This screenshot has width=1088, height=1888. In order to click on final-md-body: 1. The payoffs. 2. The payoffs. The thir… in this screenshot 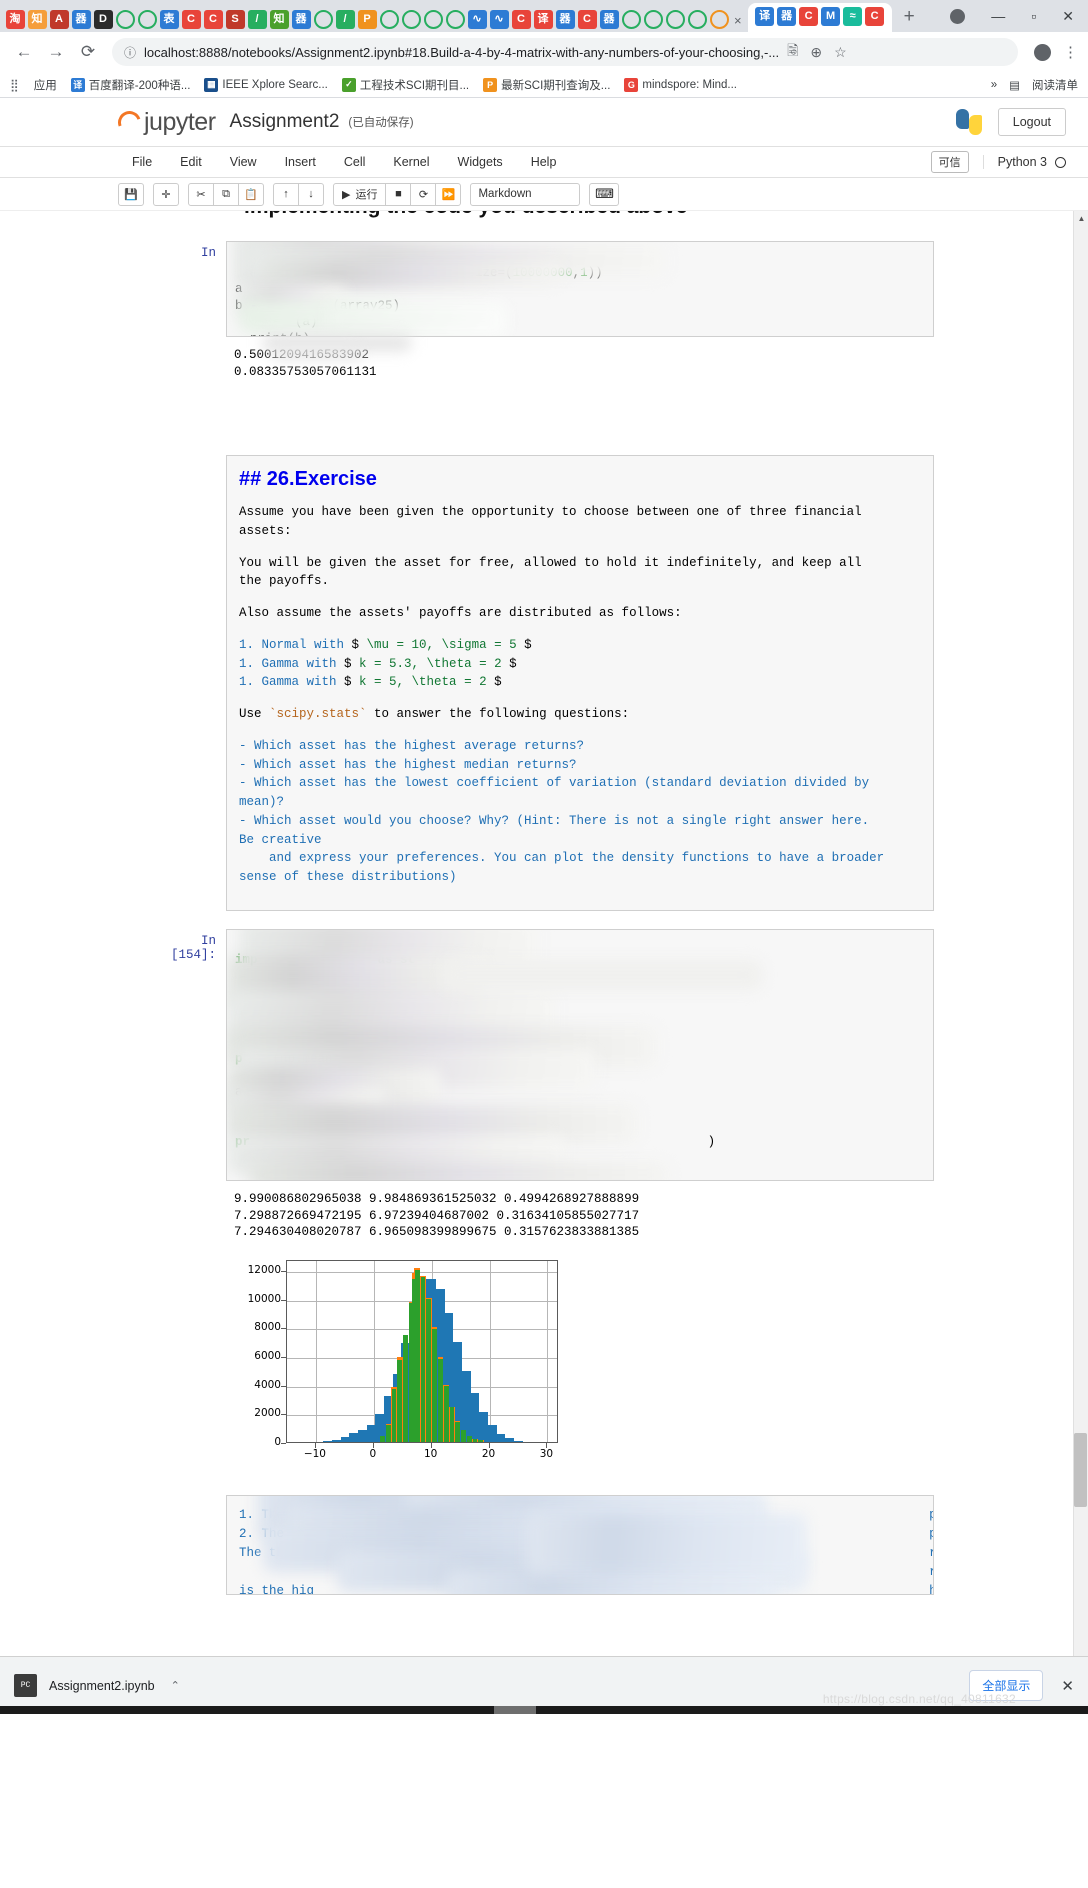, I will do `click(580, 1544)`.